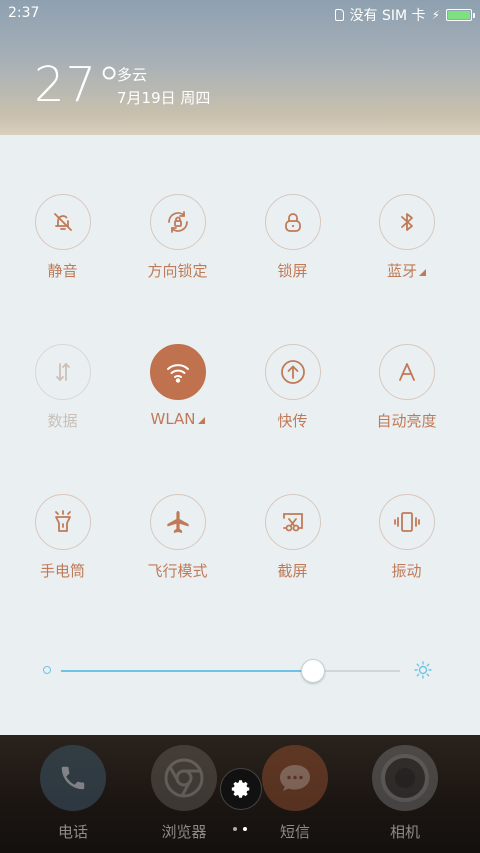 This screenshot has height=853, width=480. I want to click on toggle-bluetooth: 蓝牙, so click(406, 237).